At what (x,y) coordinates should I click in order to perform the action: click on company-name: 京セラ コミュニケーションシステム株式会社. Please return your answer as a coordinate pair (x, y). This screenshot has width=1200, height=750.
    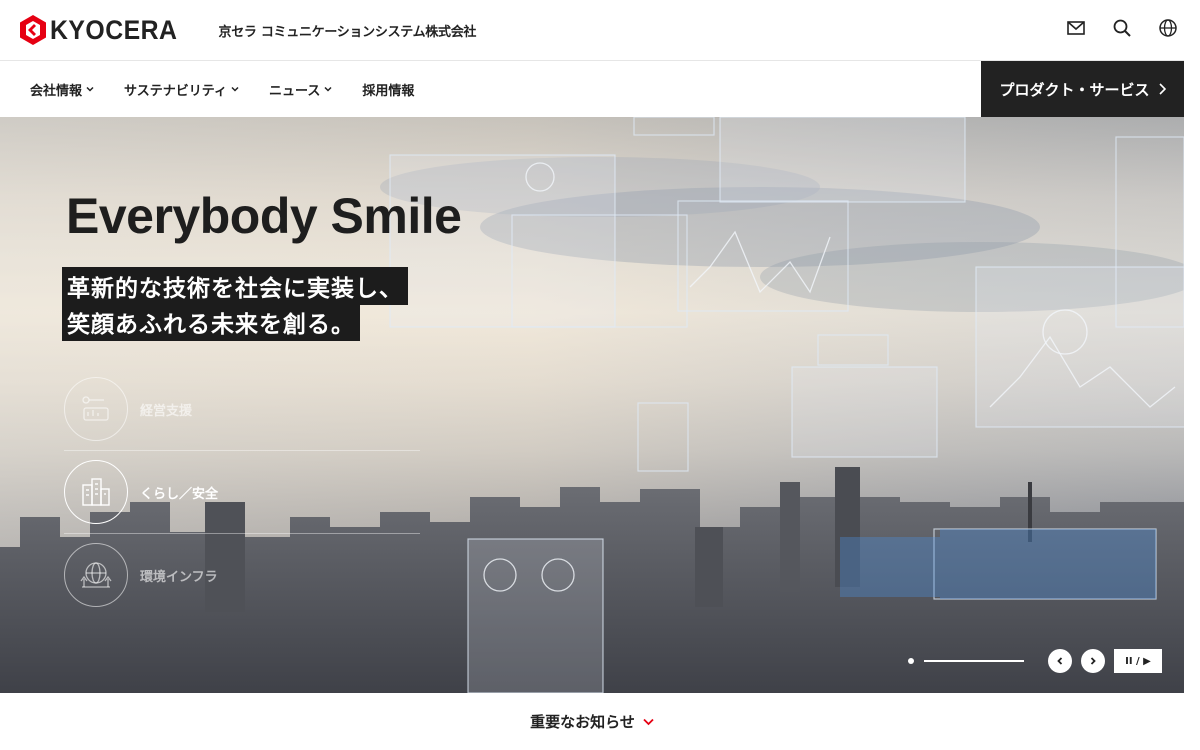
    Looking at the image, I should click on (347, 32).